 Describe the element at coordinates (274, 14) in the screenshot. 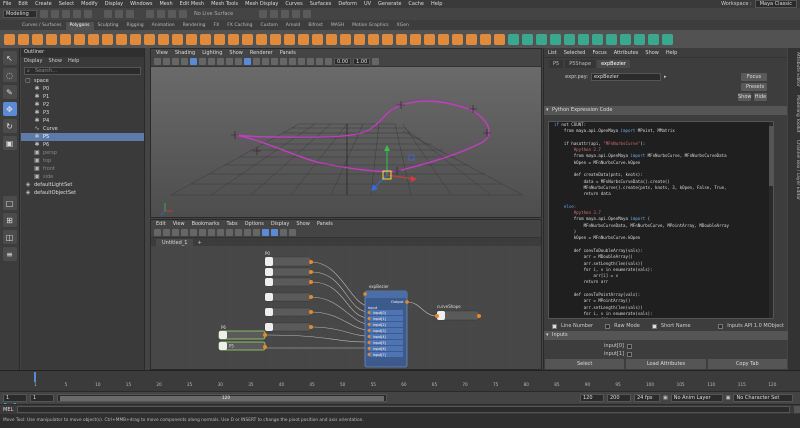

I see `ipr-render-icon` at that location.